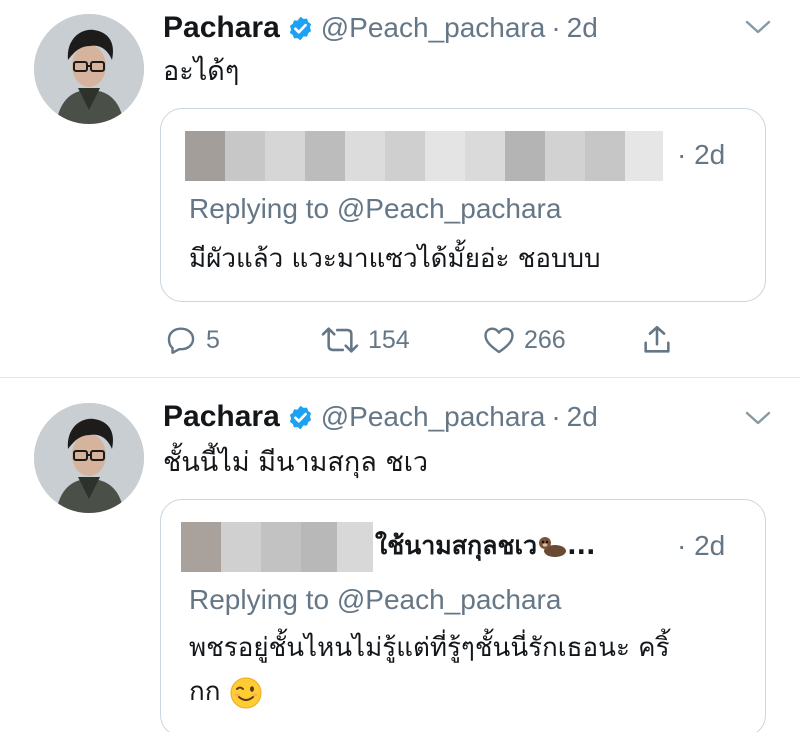  I want to click on retweet-count: 154, so click(389, 339).